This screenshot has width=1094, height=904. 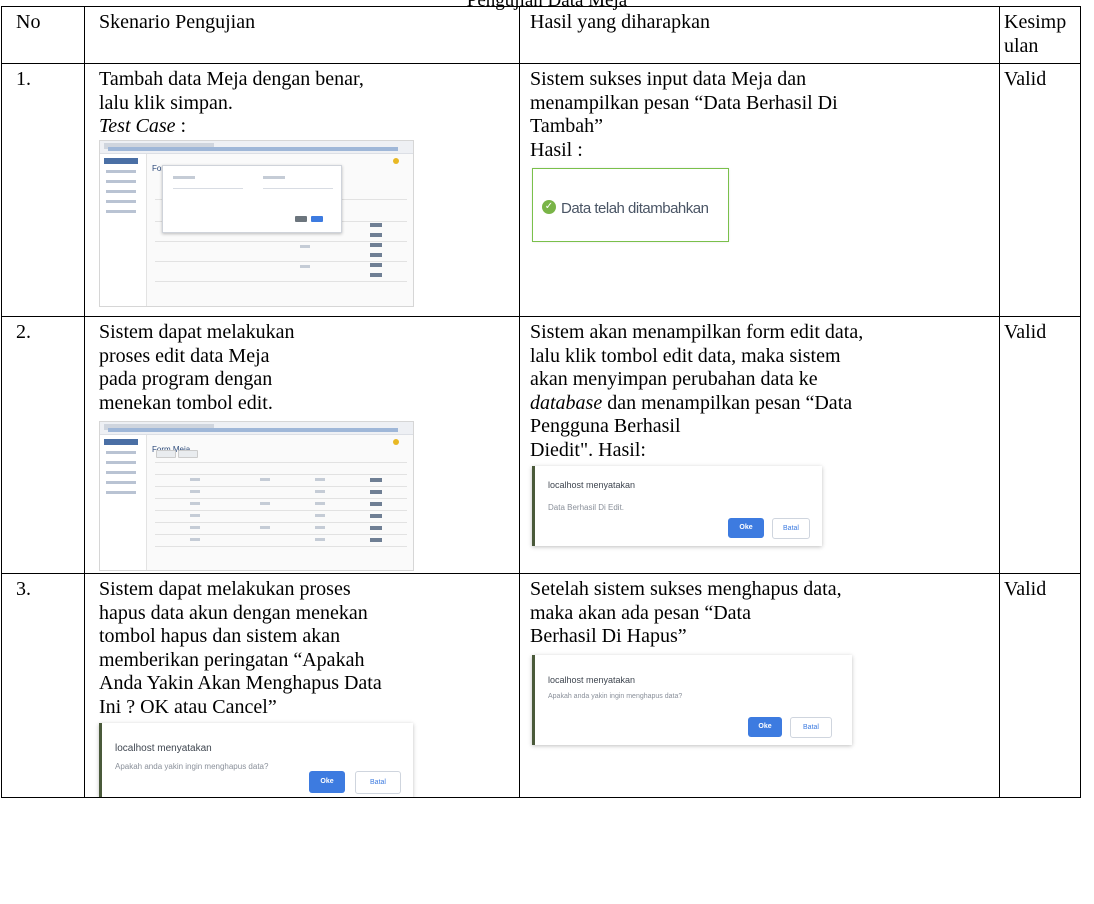 I want to click on hasil-line: menampilkan pesan “Data Berhasil Di, so click(x=684, y=102).